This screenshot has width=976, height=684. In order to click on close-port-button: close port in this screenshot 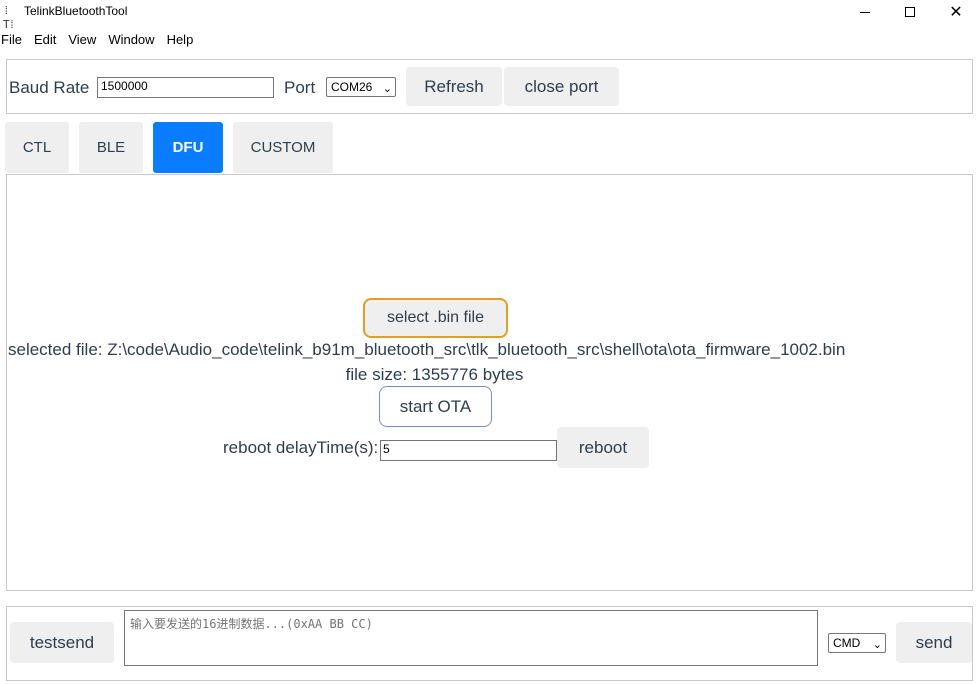, I will do `click(561, 86)`.